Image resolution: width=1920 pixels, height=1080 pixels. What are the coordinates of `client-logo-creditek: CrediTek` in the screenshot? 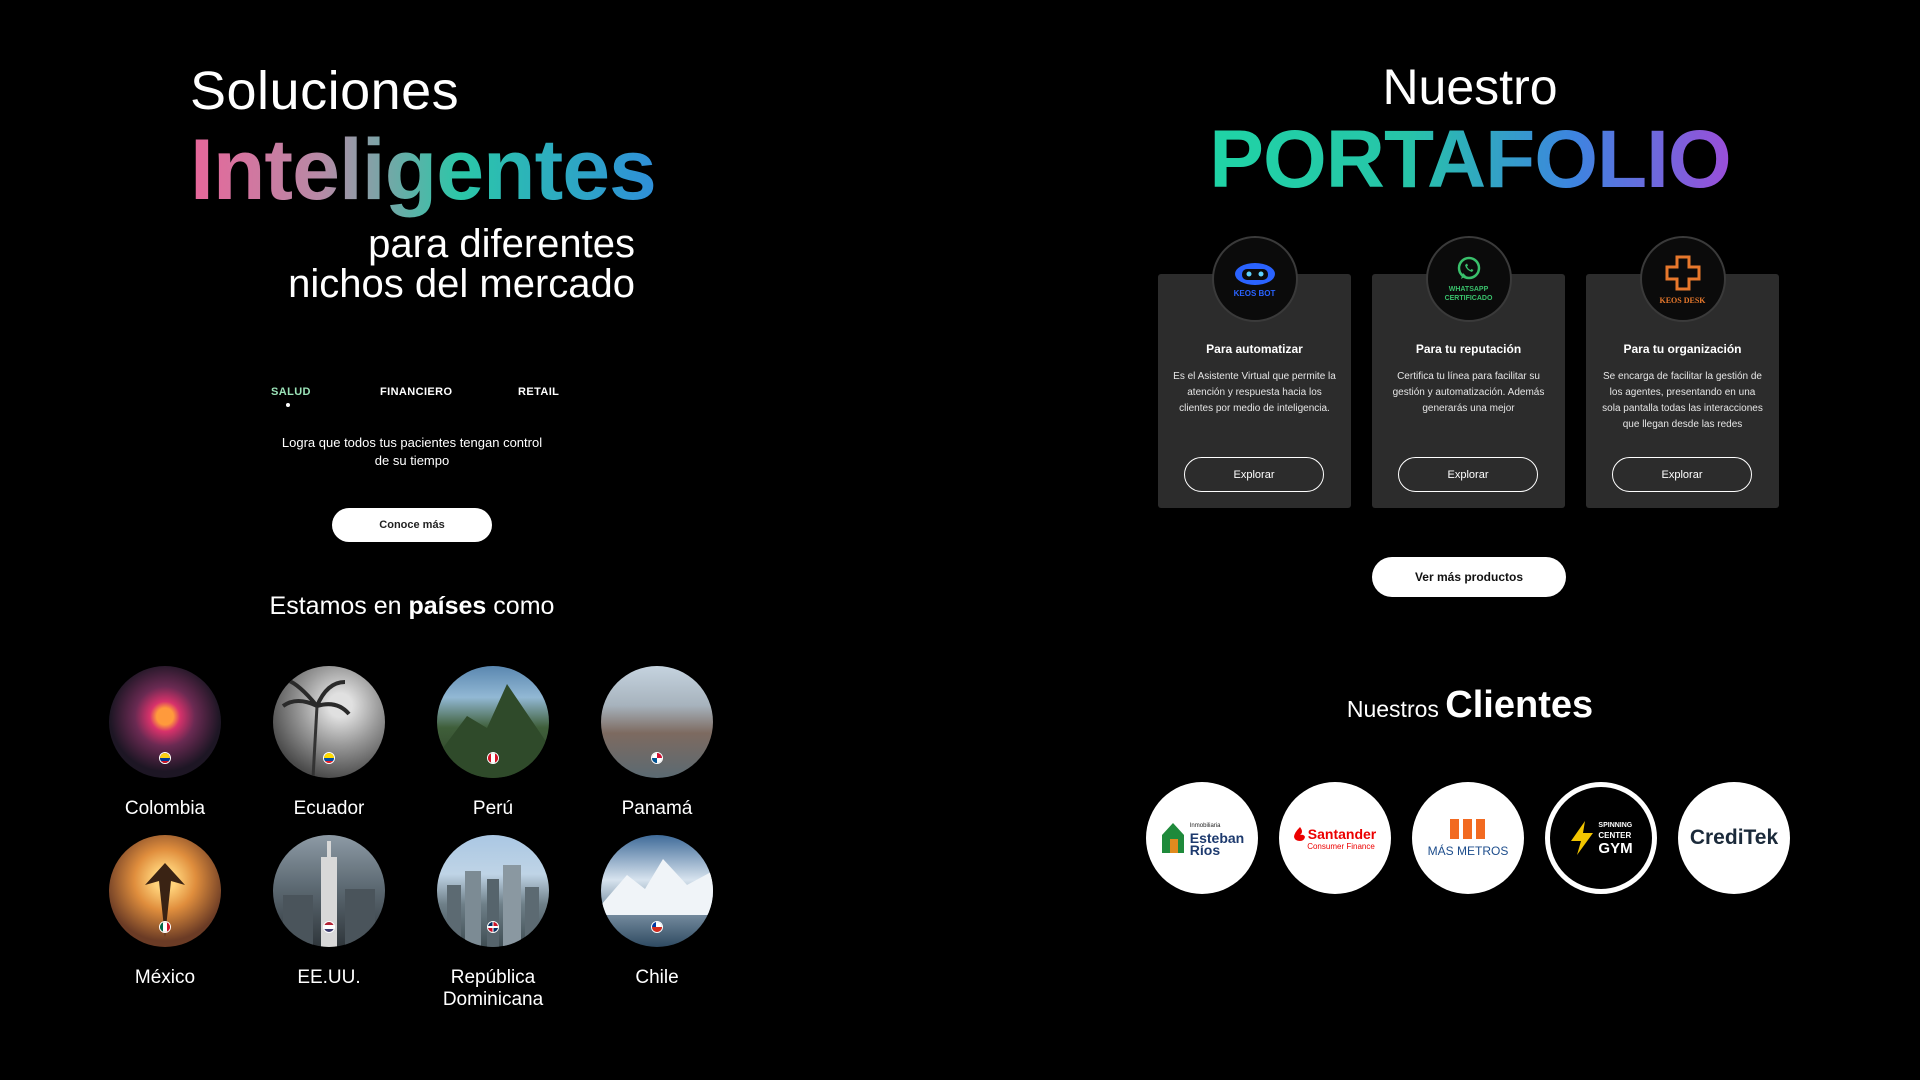 It's located at (1734, 838).